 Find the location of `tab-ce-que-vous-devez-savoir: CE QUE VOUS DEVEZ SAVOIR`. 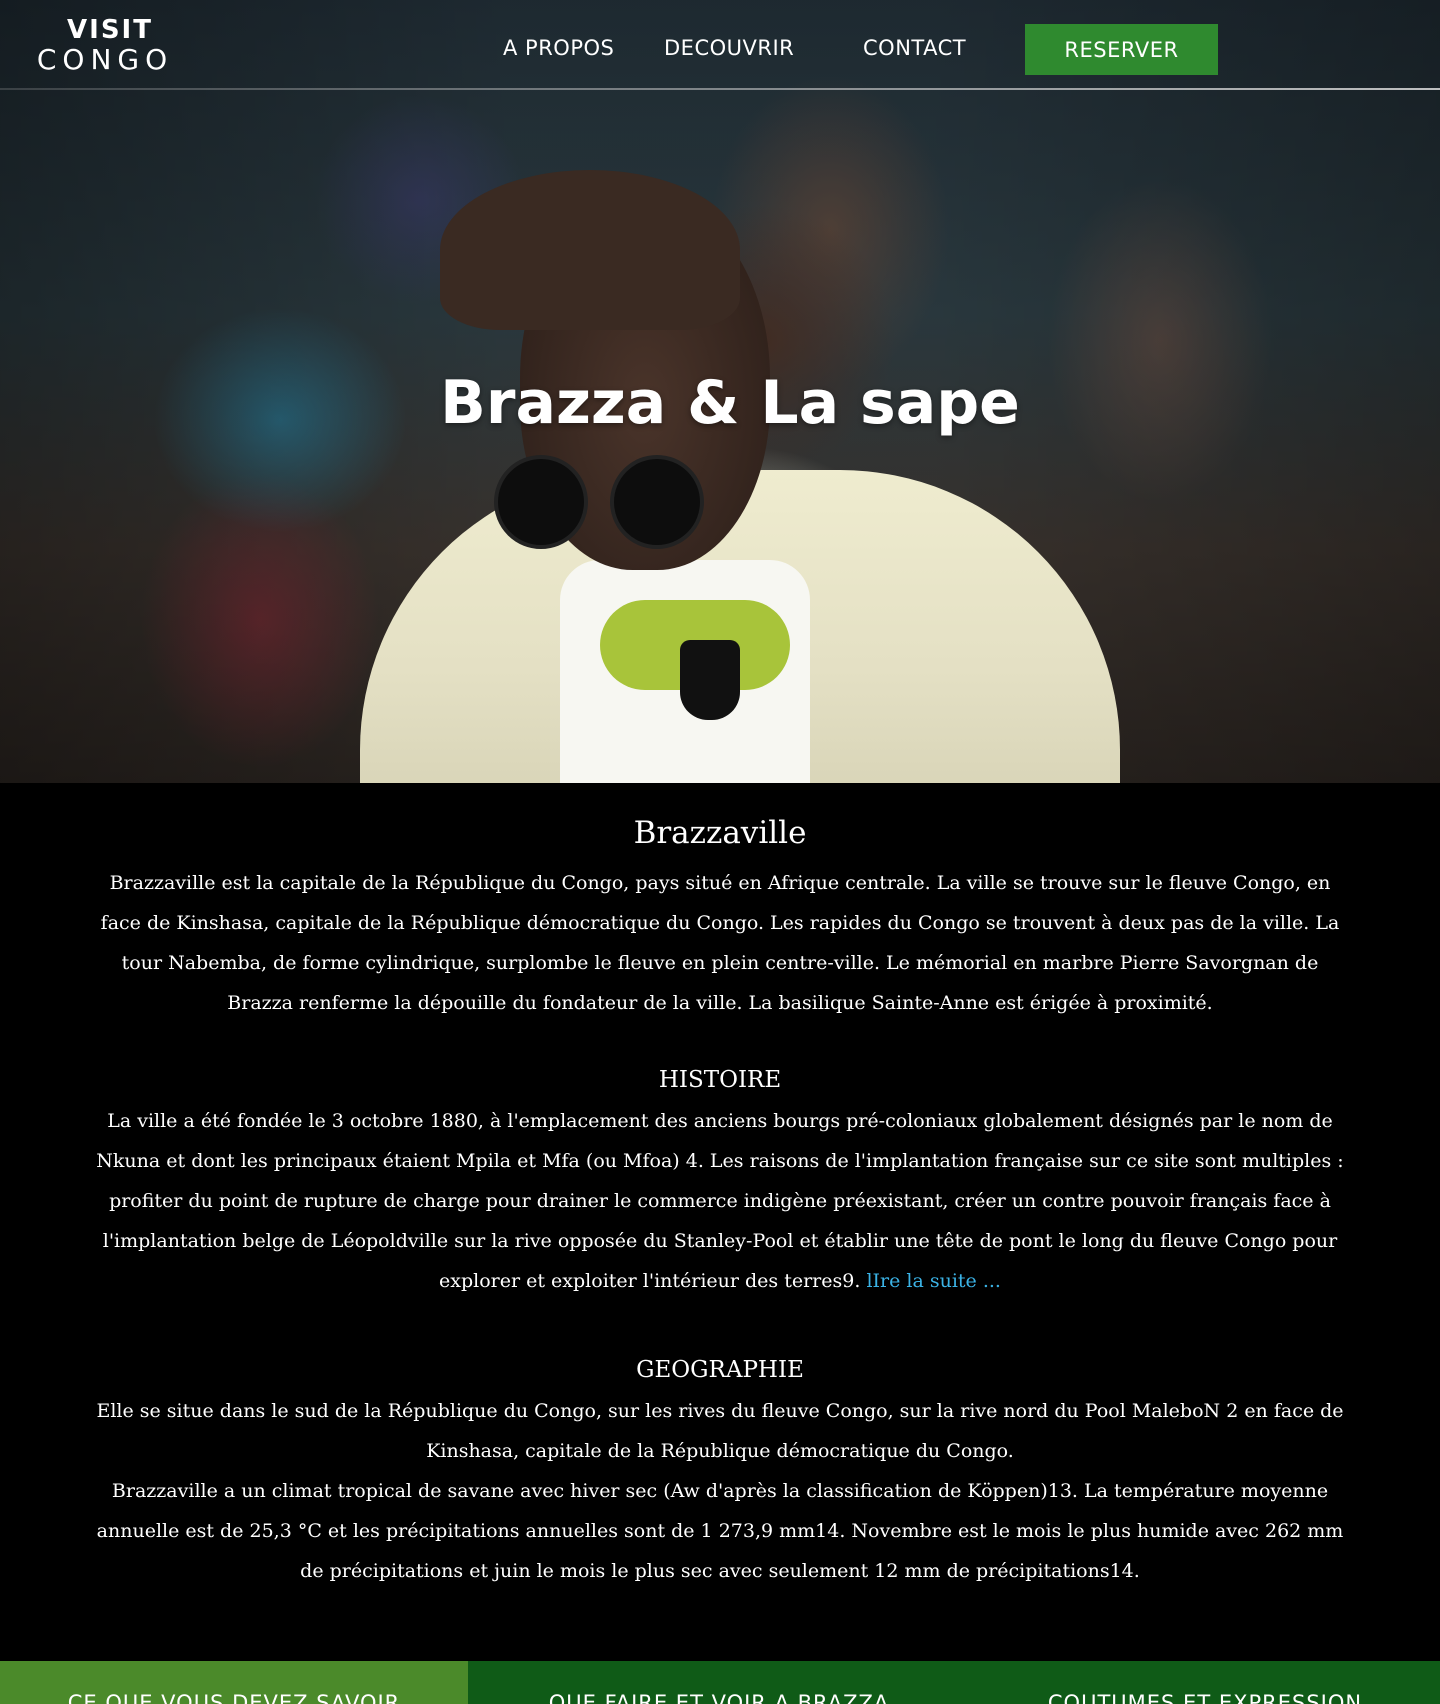

tab-ce-que-vous-devez-savoir: CE QUE VOUS DEVEZ SAVOIR is located at coordinates (234, 1682).